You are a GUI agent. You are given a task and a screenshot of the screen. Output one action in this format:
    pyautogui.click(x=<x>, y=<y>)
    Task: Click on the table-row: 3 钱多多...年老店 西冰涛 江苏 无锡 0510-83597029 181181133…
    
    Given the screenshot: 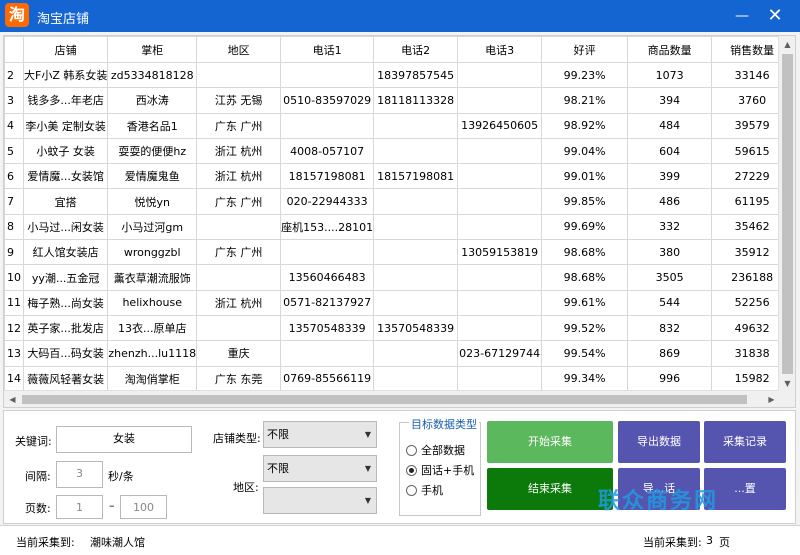 What is the action you would take?
    pyautogui.click(x=399, y=100)
    